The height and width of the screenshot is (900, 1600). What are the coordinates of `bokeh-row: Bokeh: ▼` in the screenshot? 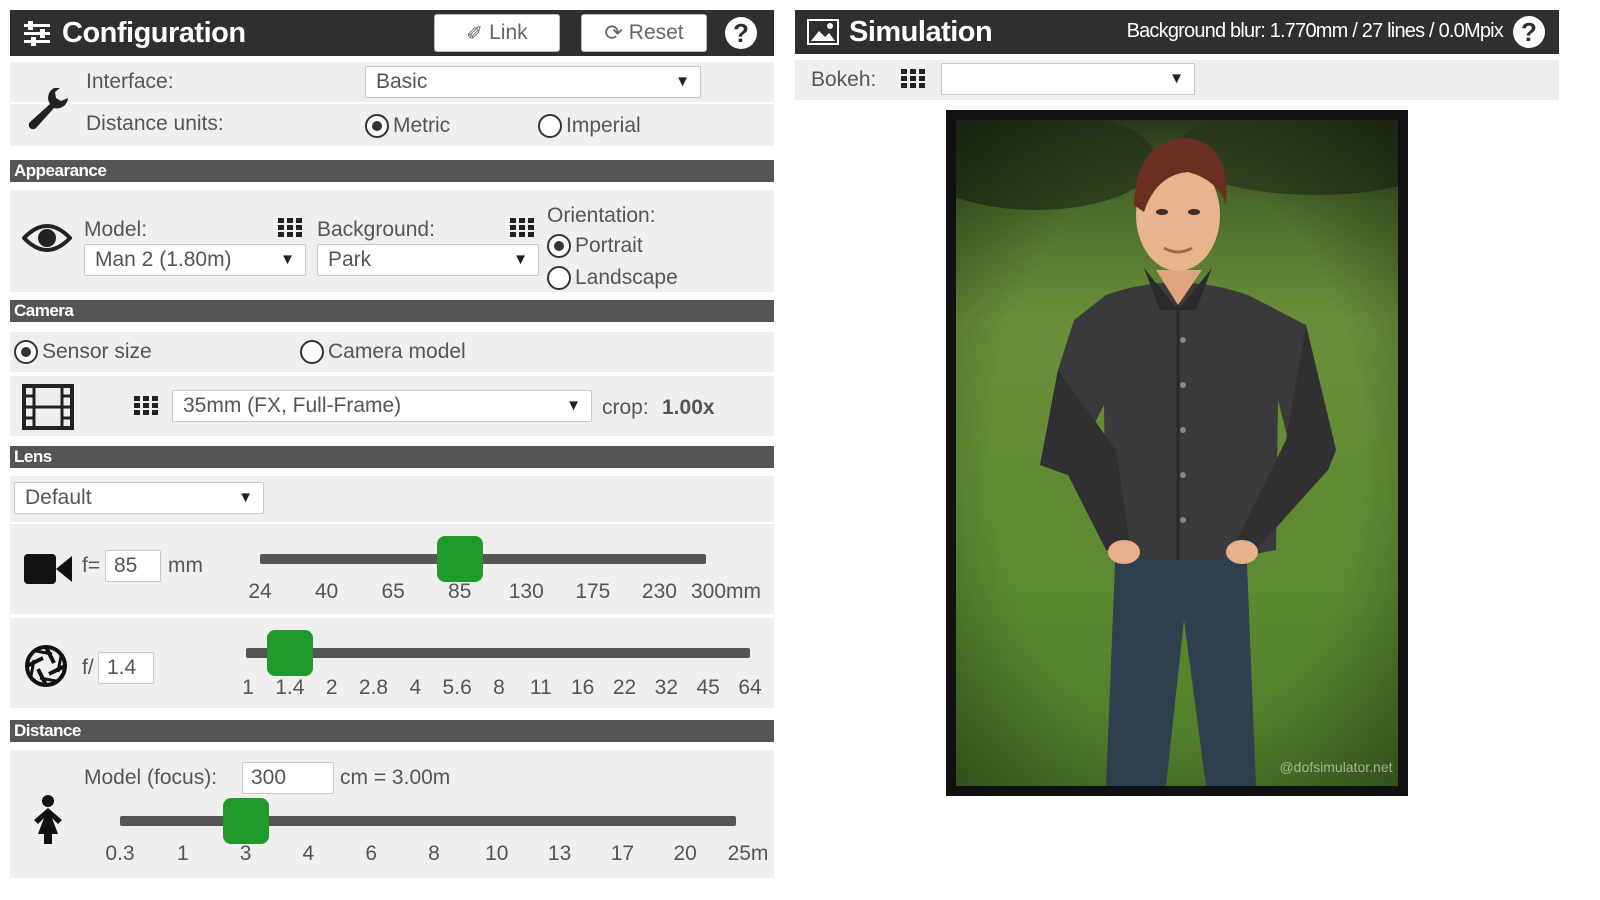 It's located at (1177, 80).